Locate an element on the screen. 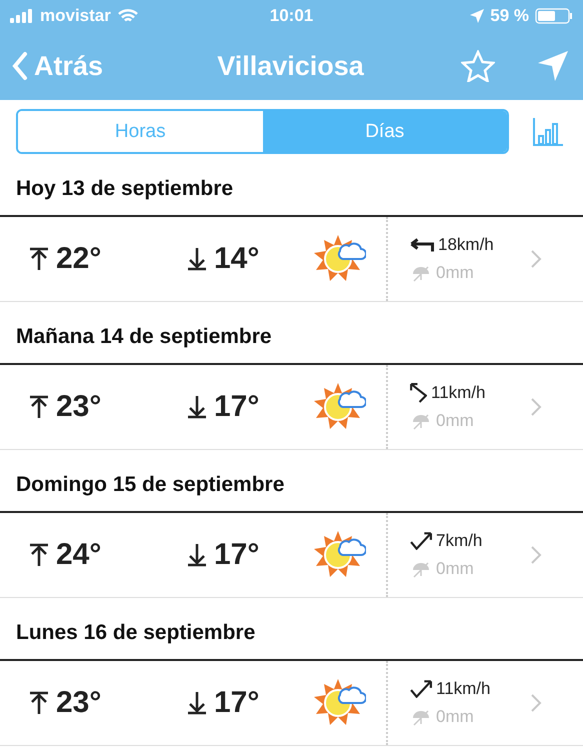 The height and width of the screenshot is (750, 583). battery-icon is located at coordinates (554, 16).